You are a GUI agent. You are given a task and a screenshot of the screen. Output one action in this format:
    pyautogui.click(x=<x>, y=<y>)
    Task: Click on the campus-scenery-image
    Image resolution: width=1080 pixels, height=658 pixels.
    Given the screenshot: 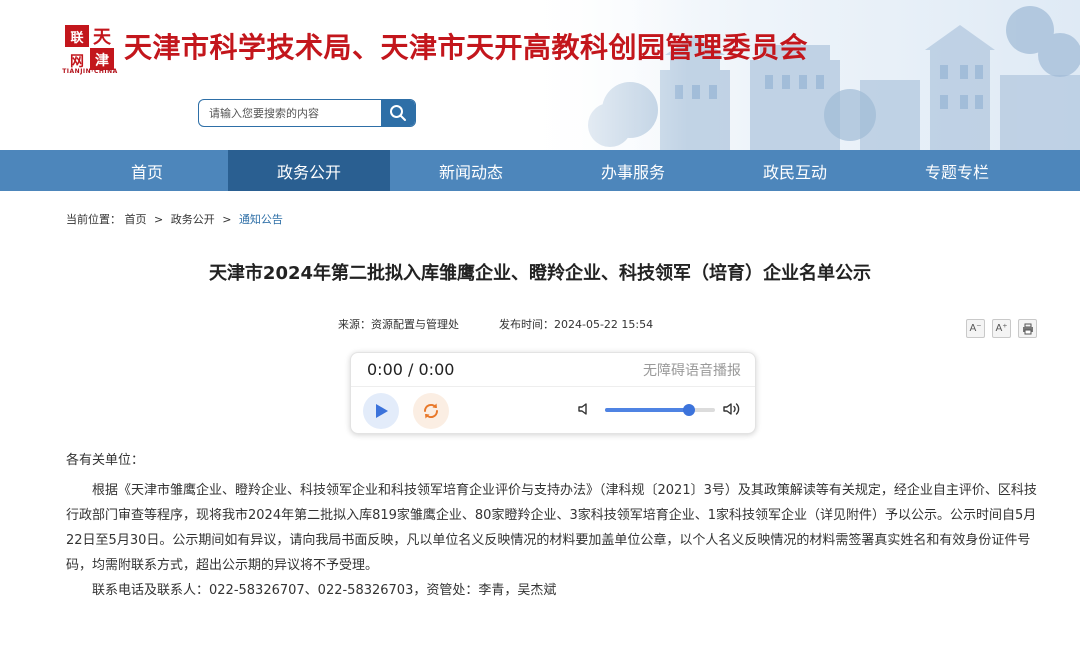 What is the action you would take?
    pyautogui.click(x=800, y=75)
    